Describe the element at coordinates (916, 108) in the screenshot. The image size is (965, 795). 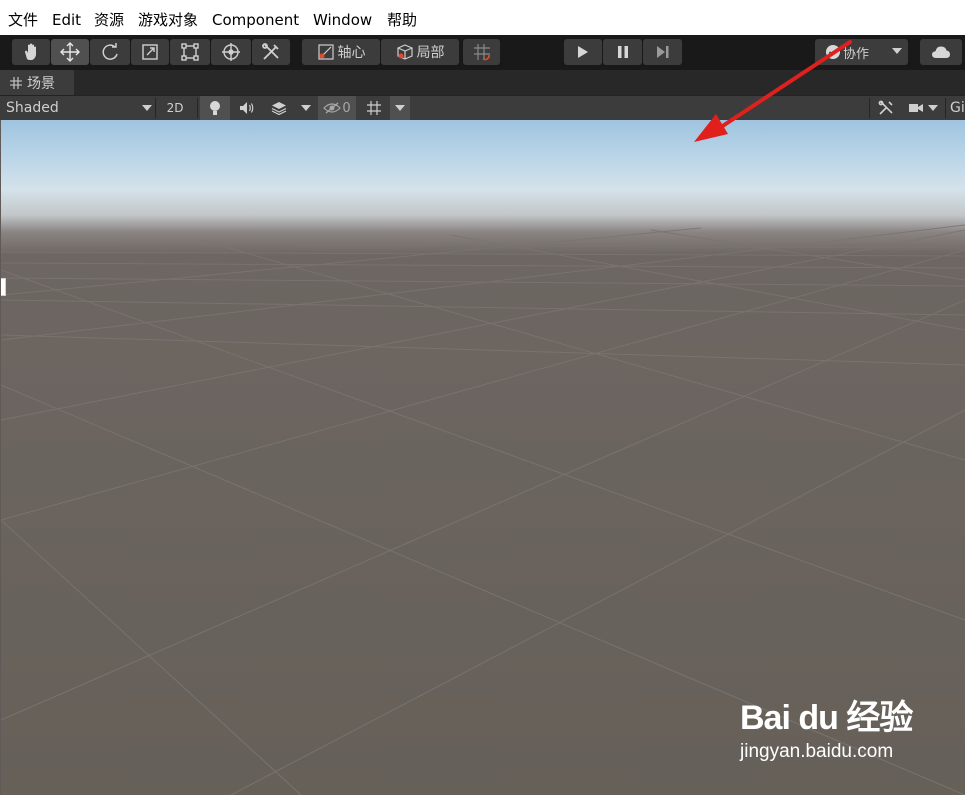
I see `camera-icon` at that location.